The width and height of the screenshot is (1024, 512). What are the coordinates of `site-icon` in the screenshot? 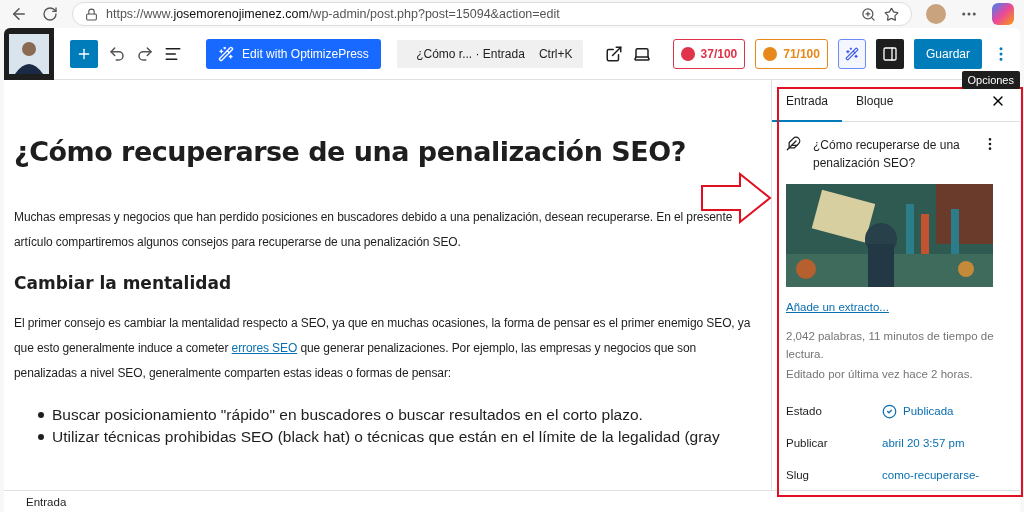 It's located at (29, 54).